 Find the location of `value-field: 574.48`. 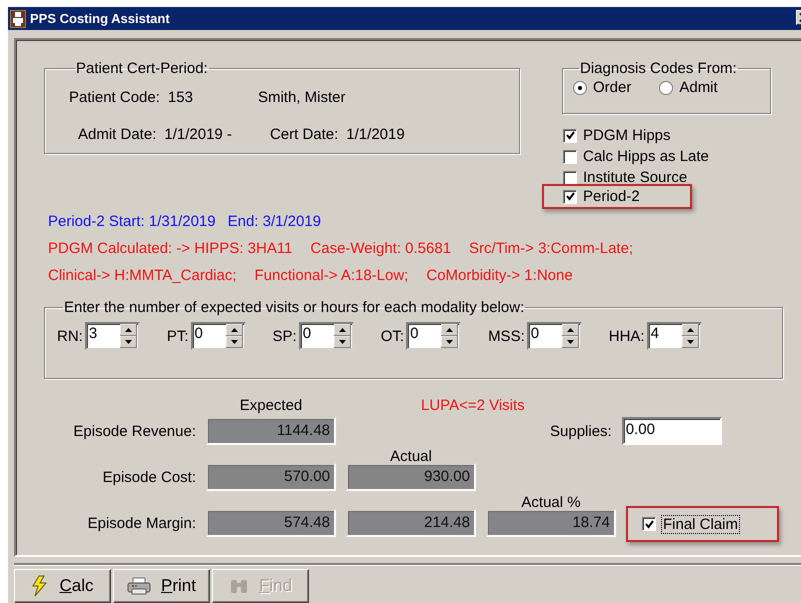

value-field: 574.48 is located at coordinates (271, 523).